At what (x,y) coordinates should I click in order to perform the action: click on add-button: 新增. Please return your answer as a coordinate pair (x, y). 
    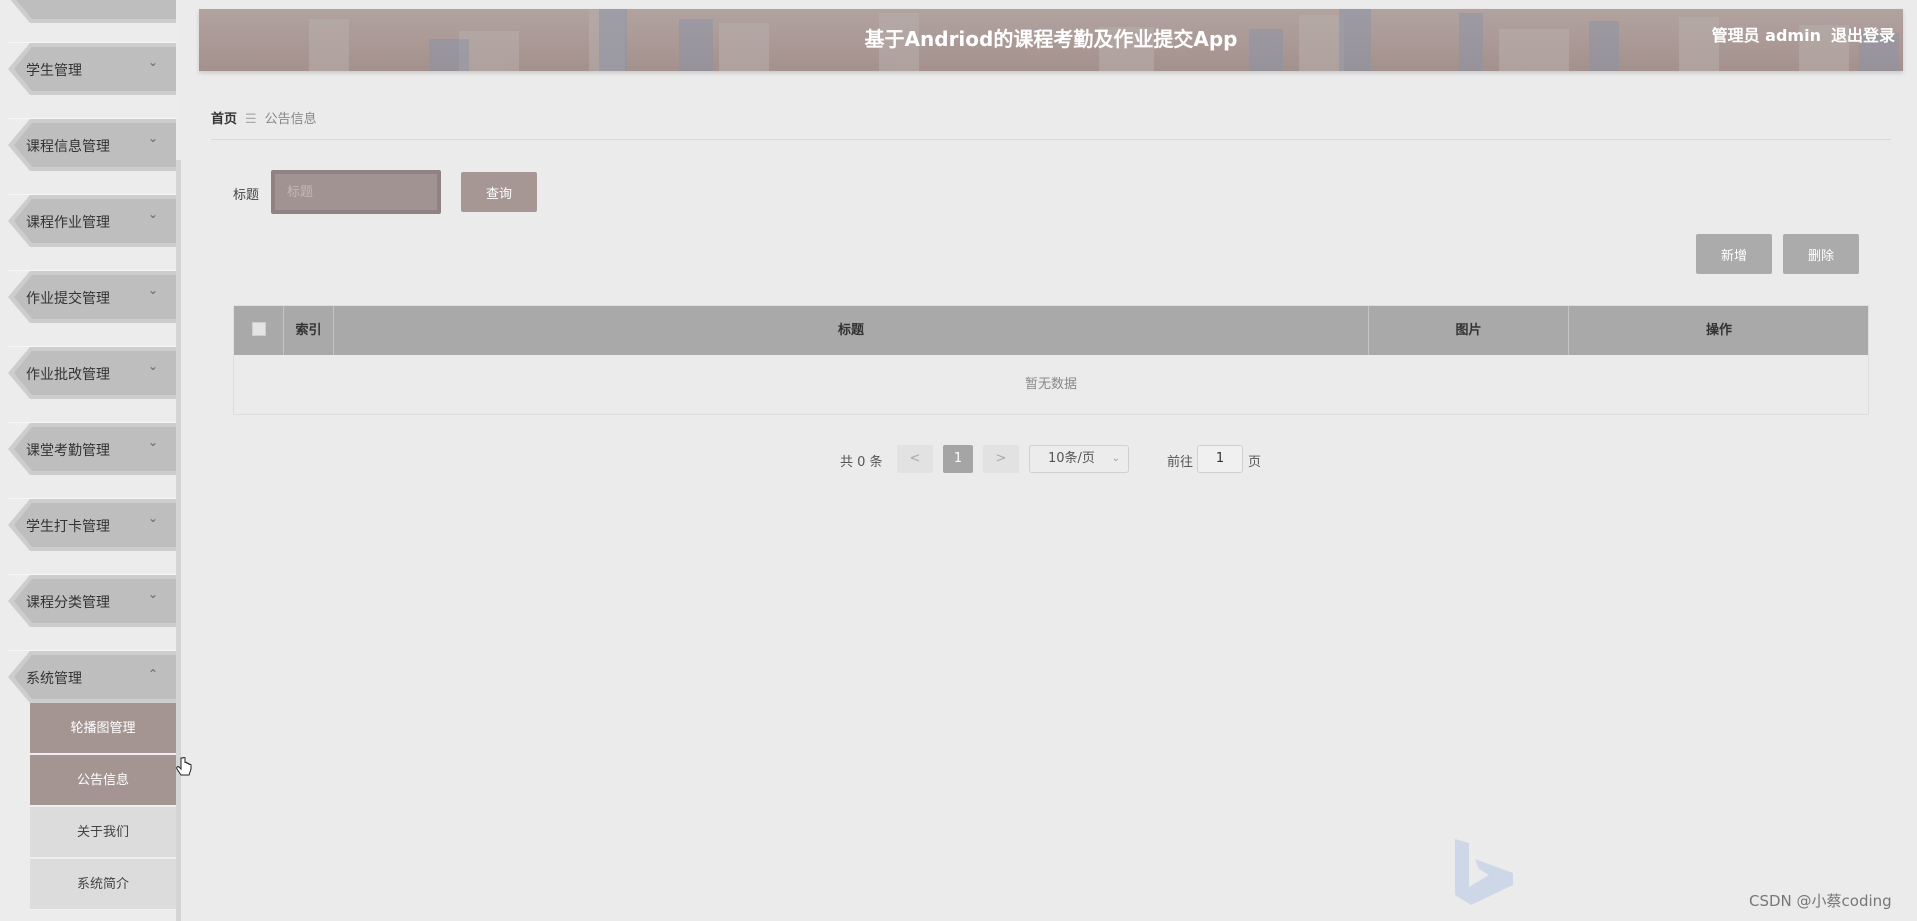
    Looking at the image, I should click on (1734, 254).